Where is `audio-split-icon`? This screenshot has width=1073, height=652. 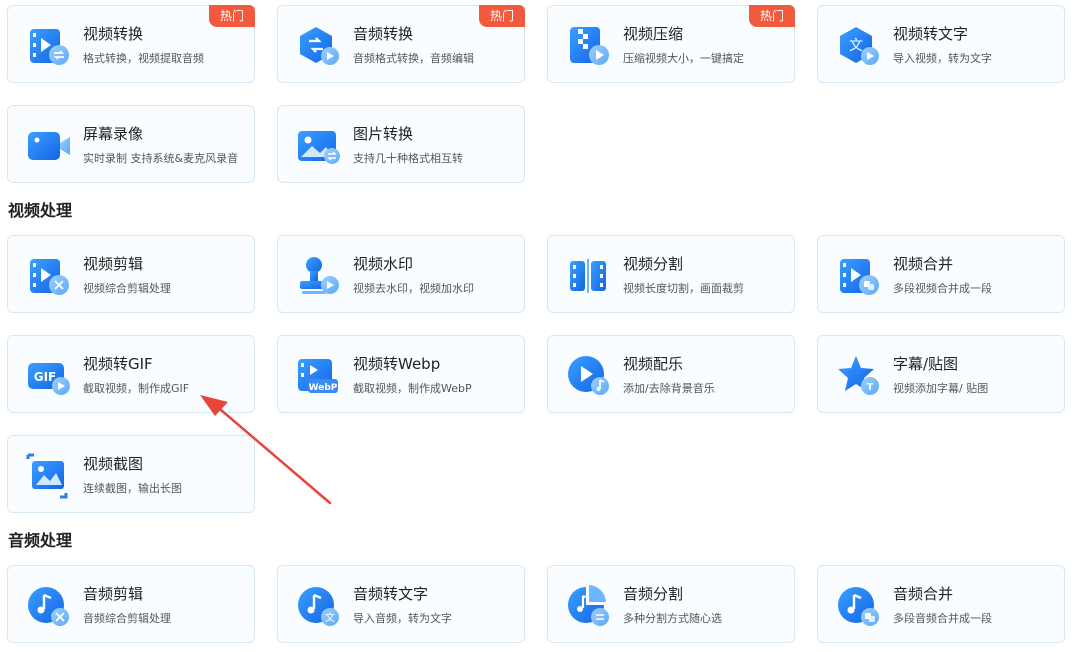
audio-split-icon is located at coordinates (589, 606).